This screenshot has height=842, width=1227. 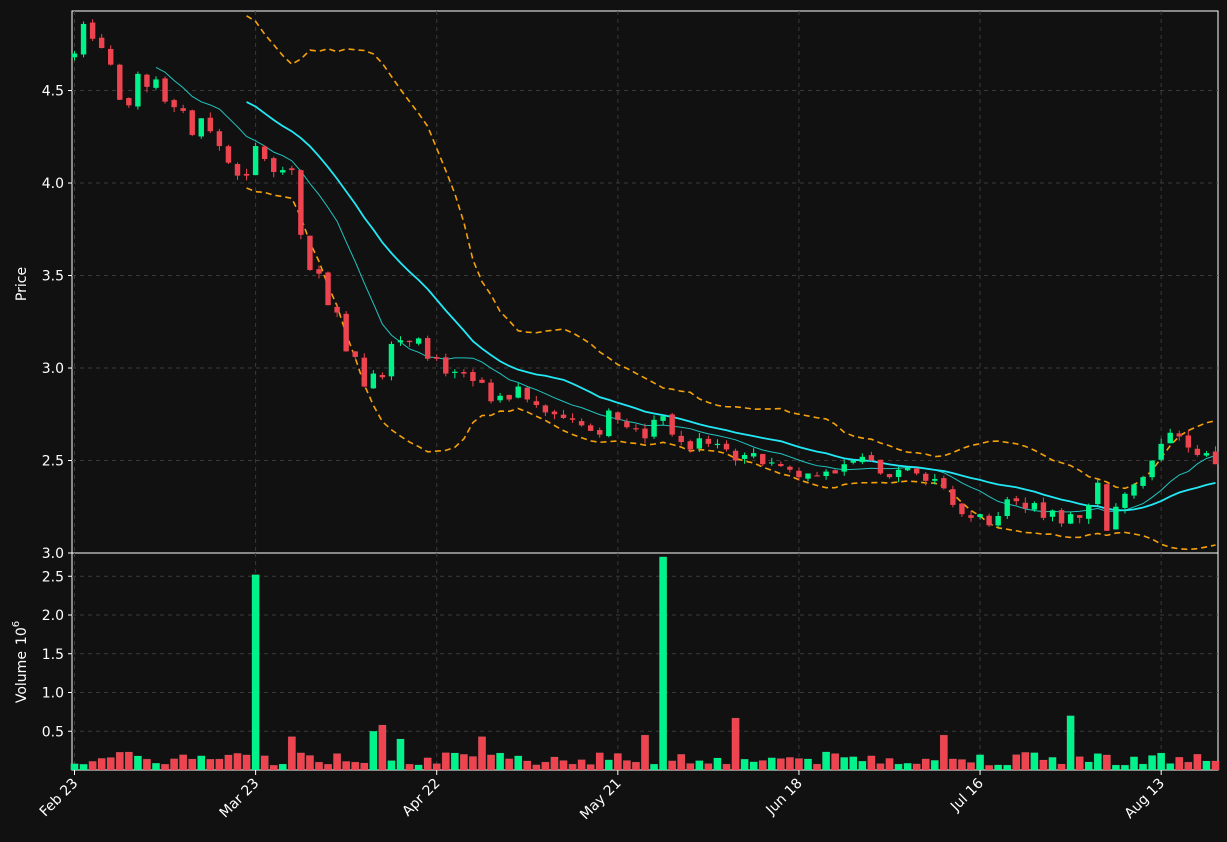 What do you see at coordinates (53, 694) in the screenshot?
I see `volume-tick-label: 1.0` at bounding box center [53, 694].